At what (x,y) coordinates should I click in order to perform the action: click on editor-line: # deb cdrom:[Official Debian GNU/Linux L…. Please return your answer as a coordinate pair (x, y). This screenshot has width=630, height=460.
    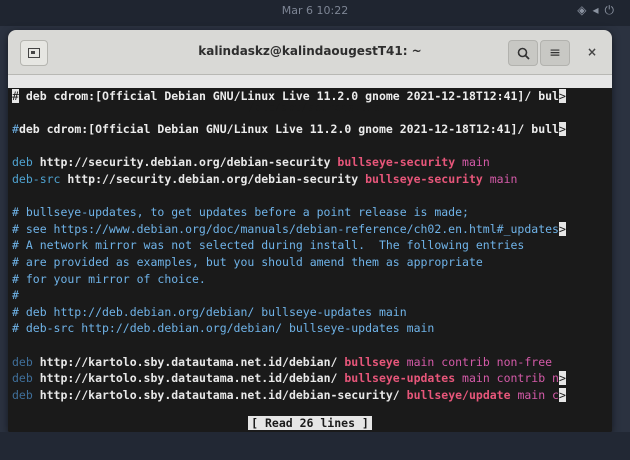
    Looking at the image, I should click on (289, 96).